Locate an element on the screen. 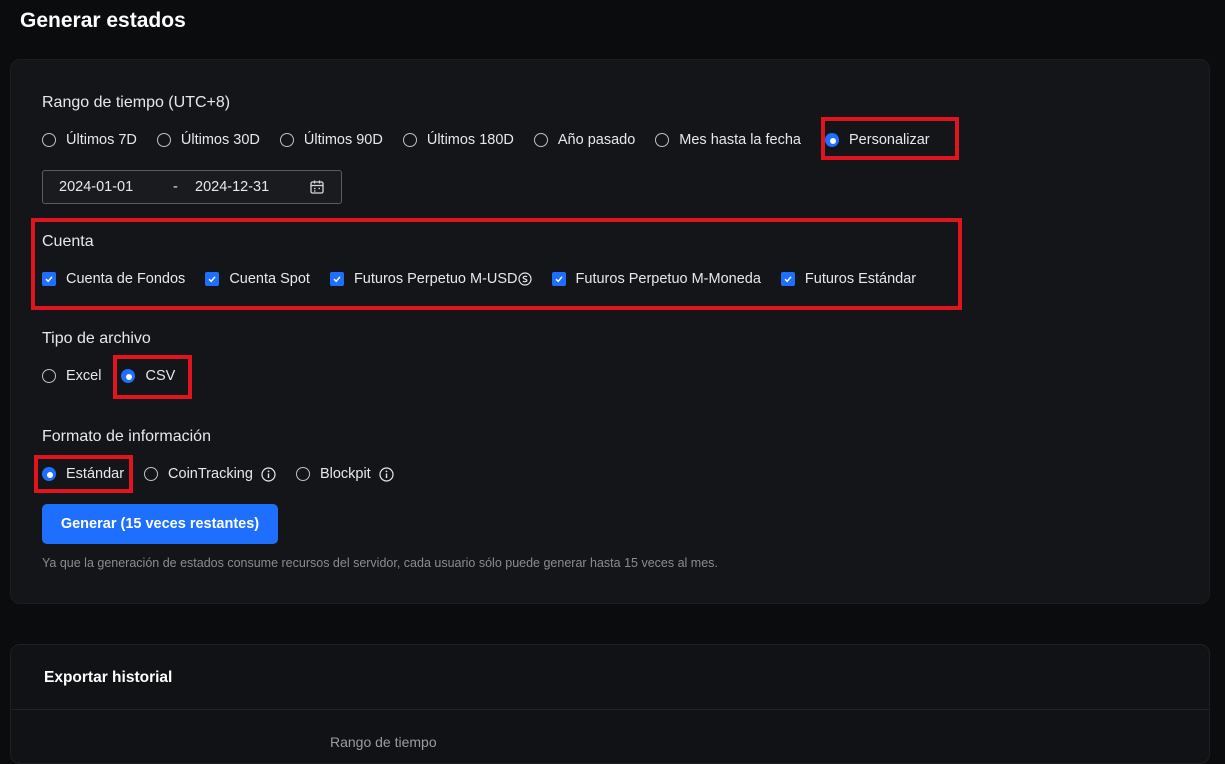 This screenshot has width=1225, height=764. date-range-picker: 2024-01-01 - 2024-12-31 is located at coordinates (192, 187).